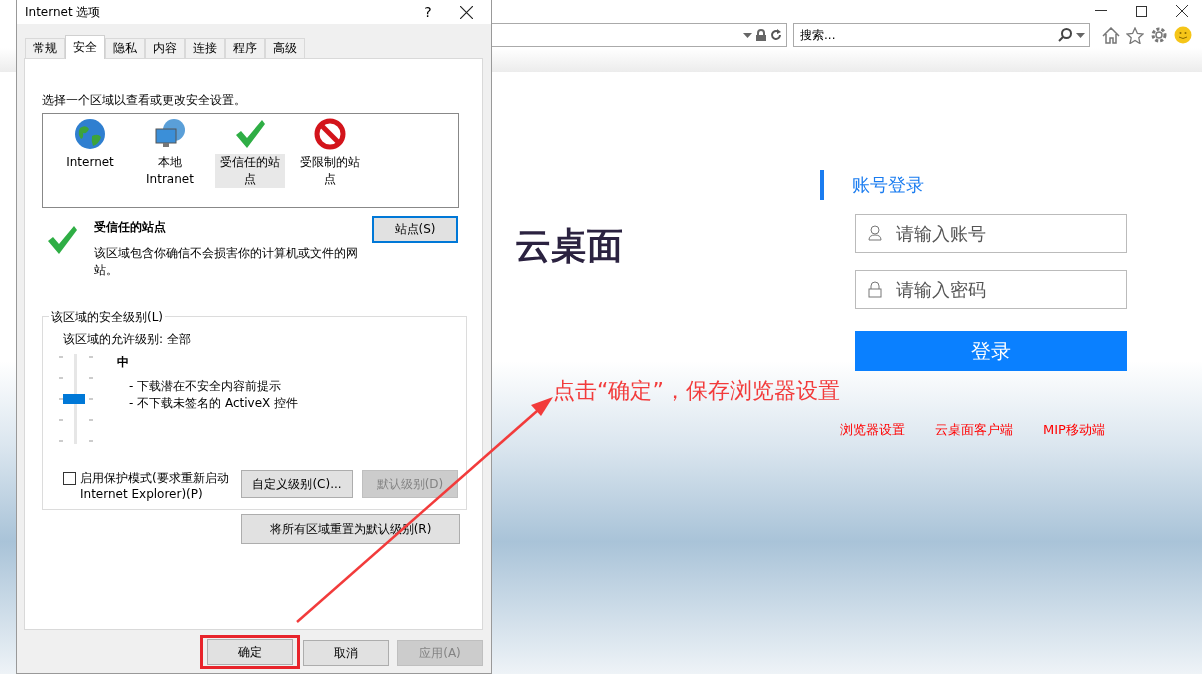 Image resolution: width=1202 pixels, height=674 pixels. Describe the element at coordinates (330, 134) in the screenshot. I see `no-entry-icon` at that location.